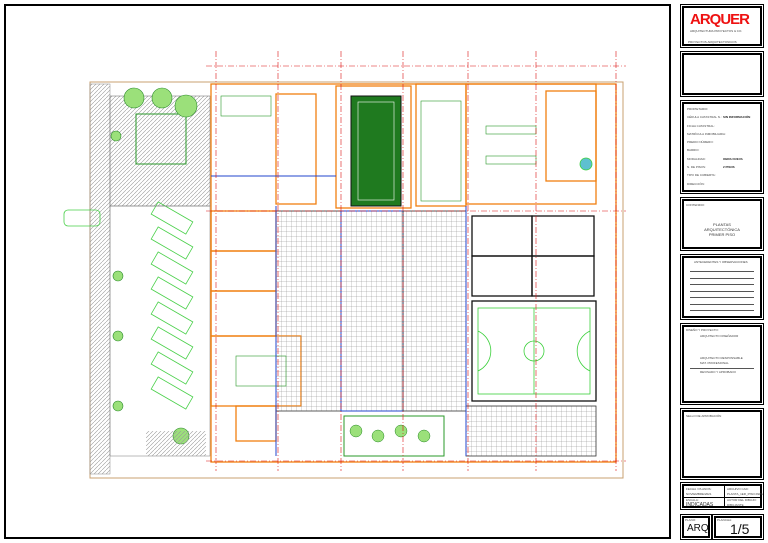 The width and height of the screenshot is (768, 543). What do you see at coordinates (176, 443) in the screenshot?
I see `lower-plaza` at bounding box center [176, 443].